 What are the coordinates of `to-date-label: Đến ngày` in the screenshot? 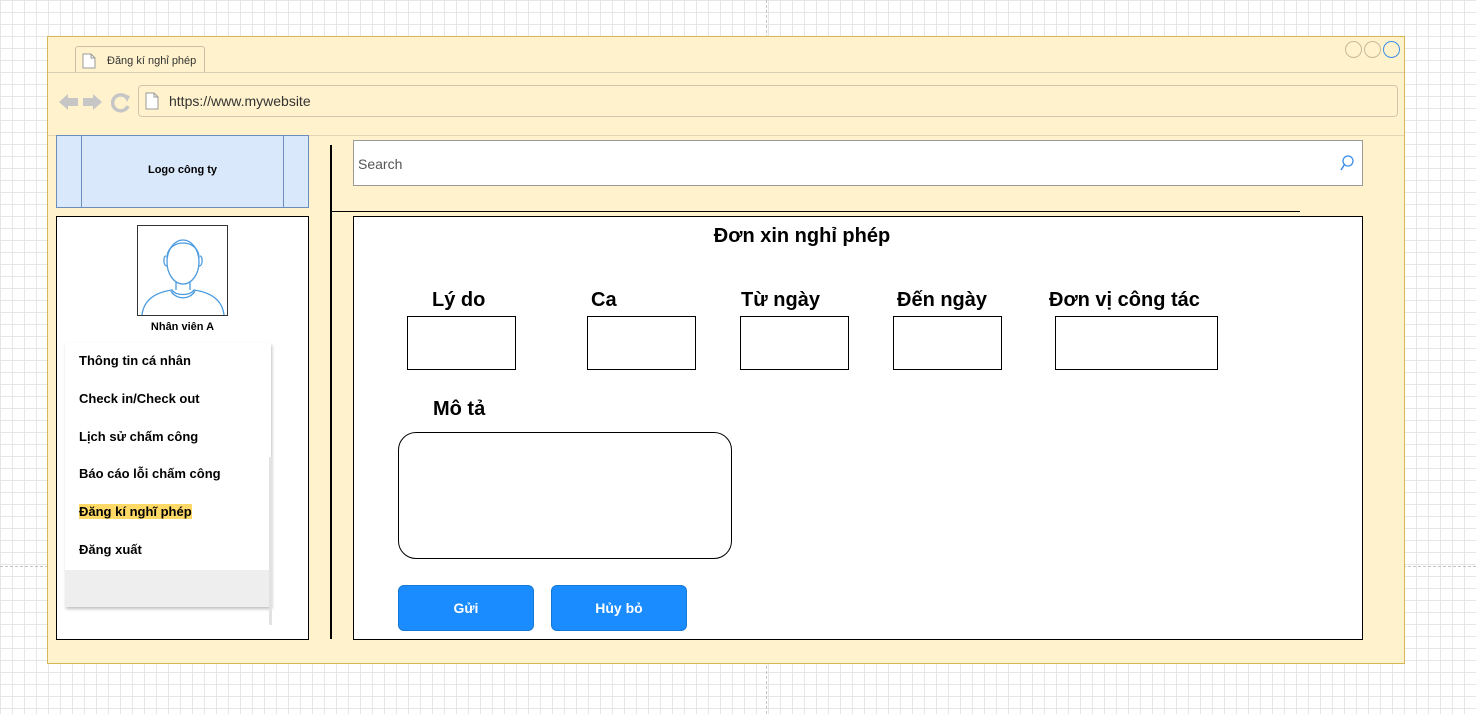 It's located at (942, 300).